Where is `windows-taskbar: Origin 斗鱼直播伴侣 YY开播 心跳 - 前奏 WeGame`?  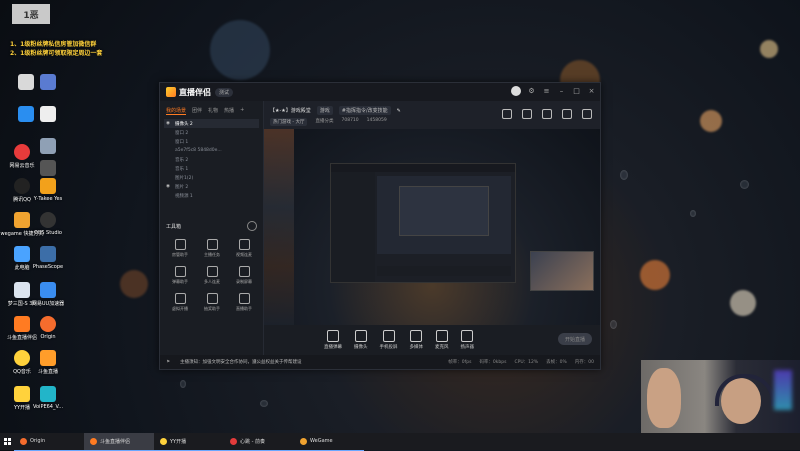 windows-taskbar: Origin 斗鱼直播伴侣 YY开播 心跳 - 前奏 WeGame is located at coordinates (400, 441).